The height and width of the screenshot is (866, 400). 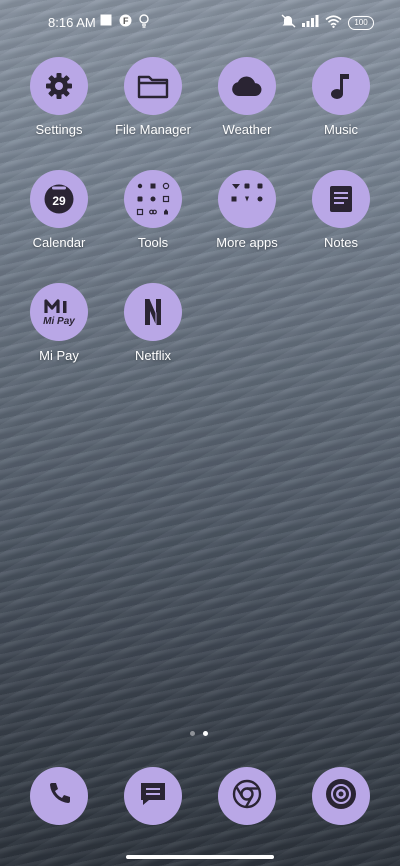 I want to click on svg-text: F, so click(x=126, y=21).